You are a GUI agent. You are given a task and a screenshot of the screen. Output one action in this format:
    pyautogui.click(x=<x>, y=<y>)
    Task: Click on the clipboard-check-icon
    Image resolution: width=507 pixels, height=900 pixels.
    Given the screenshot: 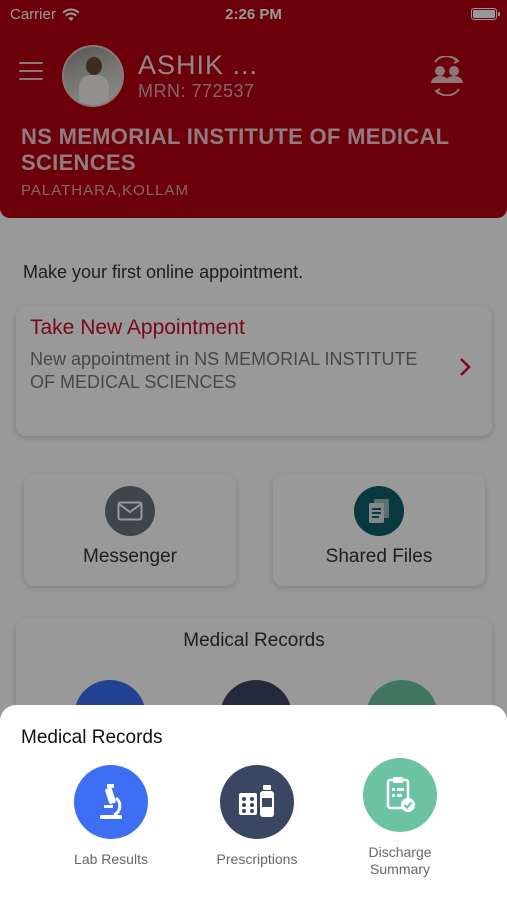 What is the action you would take?
    pyautogui.click(x=400, y=795)
    